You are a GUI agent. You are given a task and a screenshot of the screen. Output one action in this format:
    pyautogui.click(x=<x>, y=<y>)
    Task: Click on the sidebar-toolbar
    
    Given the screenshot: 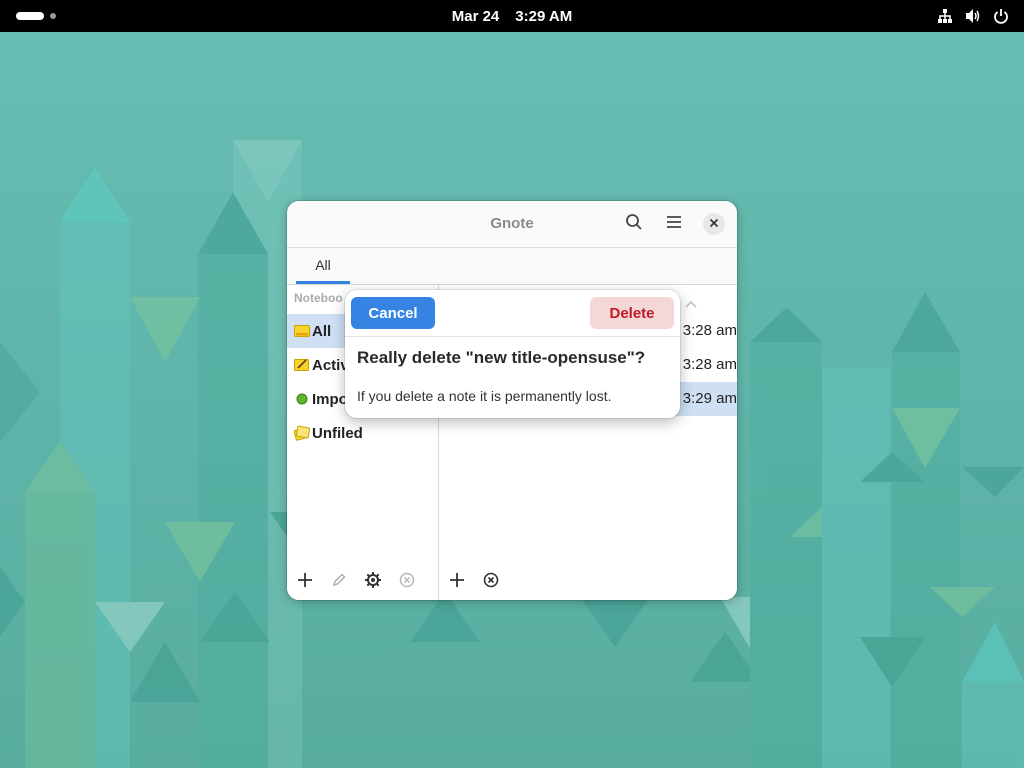 What is the action you would take?
    pyautogui.click(x=362, y=582)
    